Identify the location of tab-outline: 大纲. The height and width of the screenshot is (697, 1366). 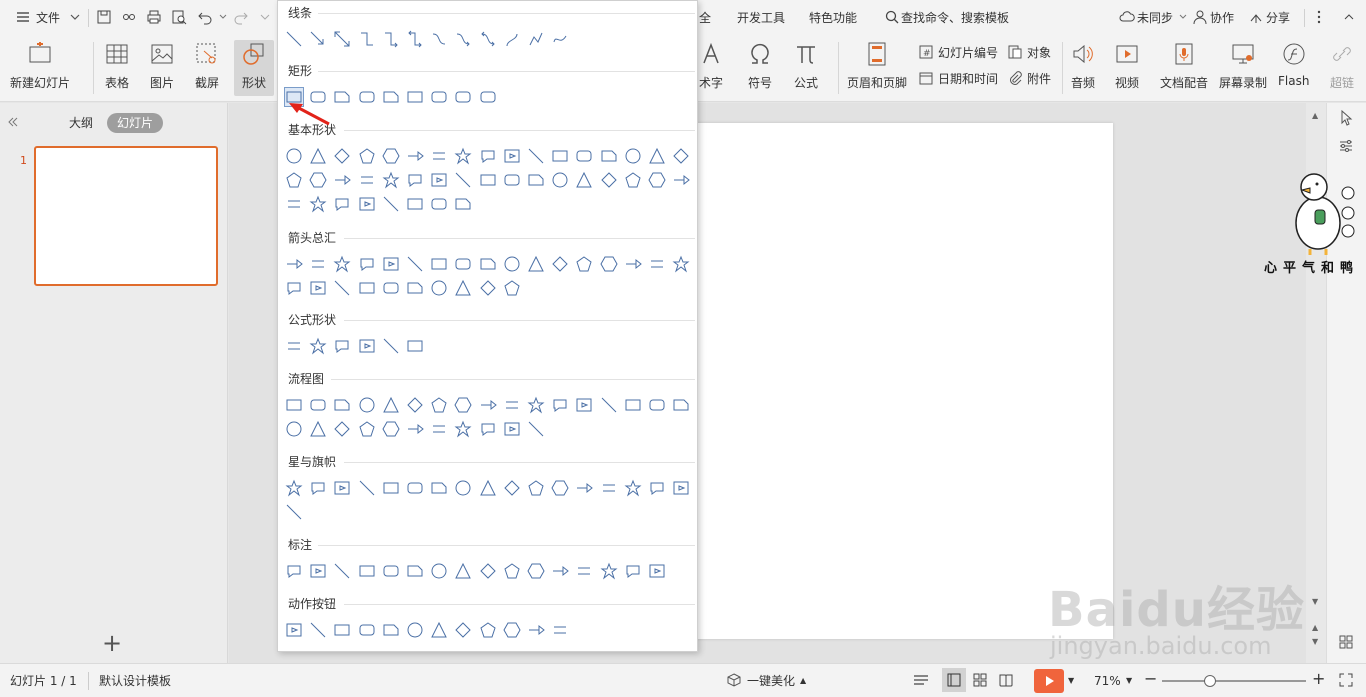
(81, 123).